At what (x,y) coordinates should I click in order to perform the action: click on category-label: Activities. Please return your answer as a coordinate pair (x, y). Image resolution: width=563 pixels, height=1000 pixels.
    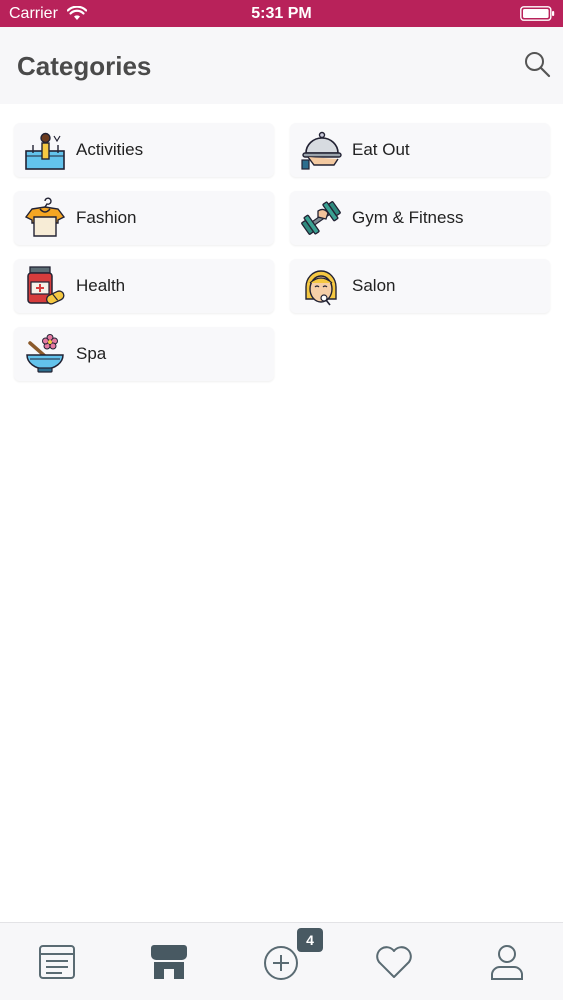
    Looking at the image, I should click on (110, 149).